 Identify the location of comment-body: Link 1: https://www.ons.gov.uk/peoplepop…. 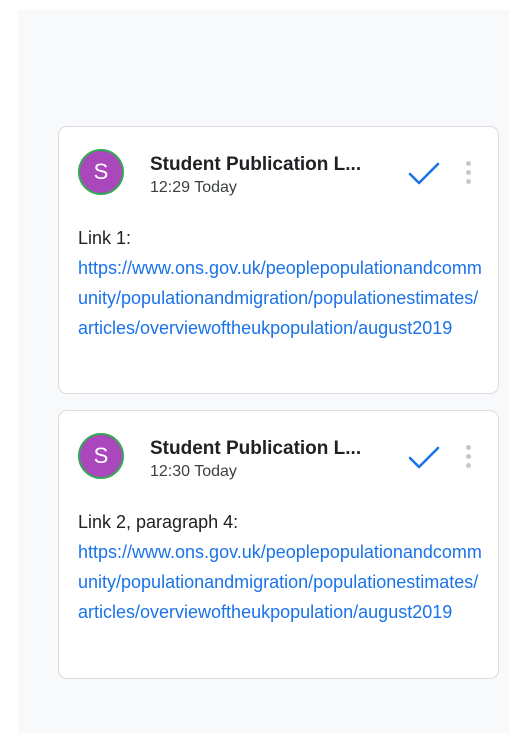
(283, 283).